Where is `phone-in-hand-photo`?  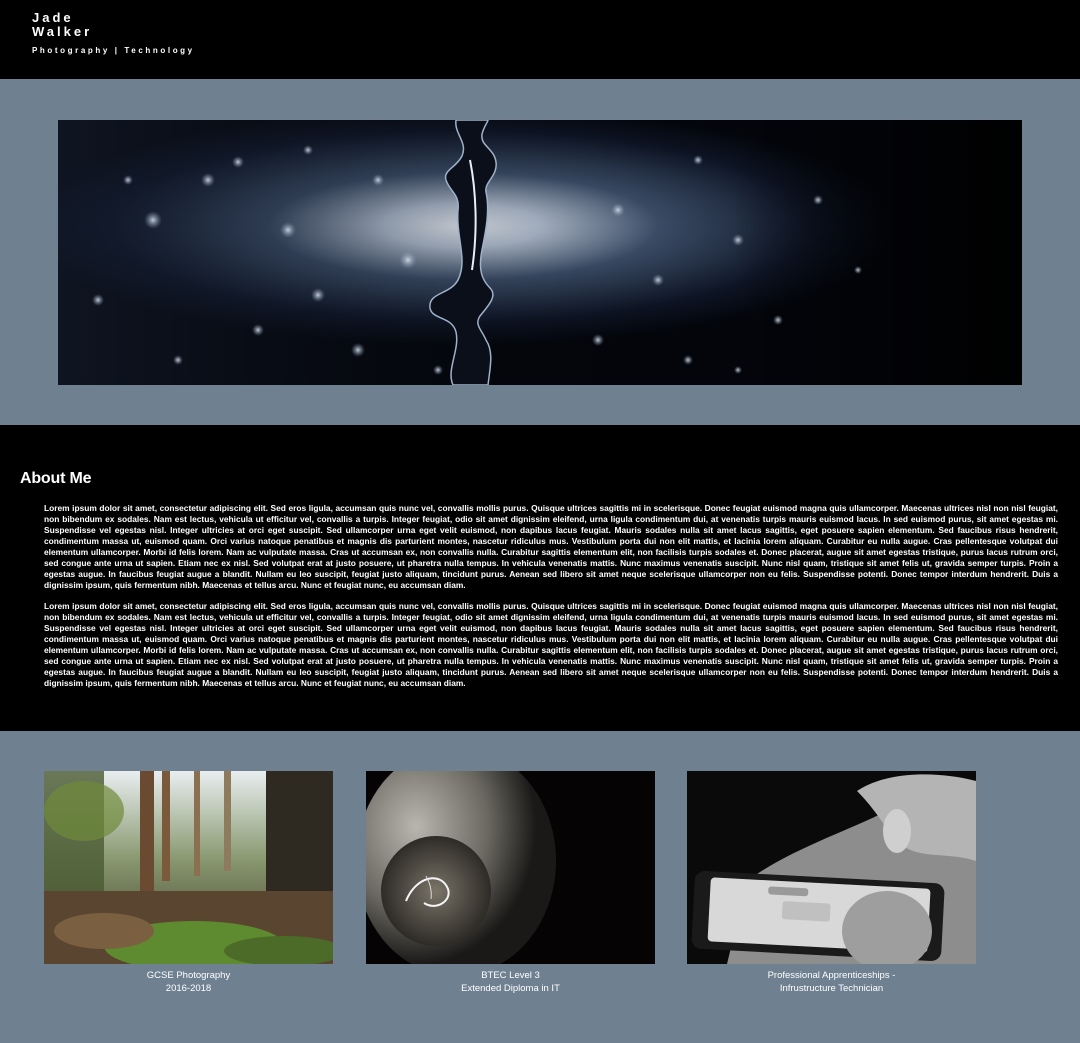
phone-in-hand-photo is located at coordinates (831, 867).